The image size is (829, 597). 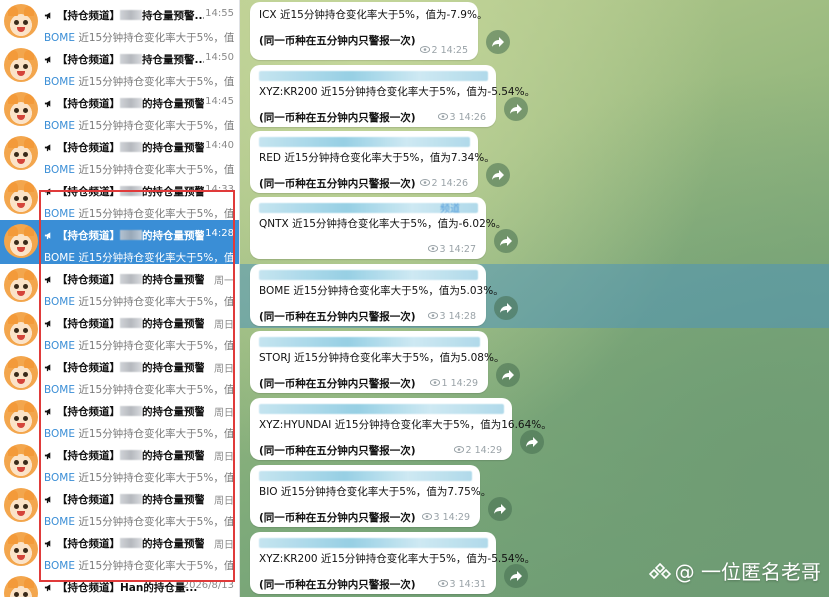 I want to click on chat-time: 14:28, so click(x=219, y=233).